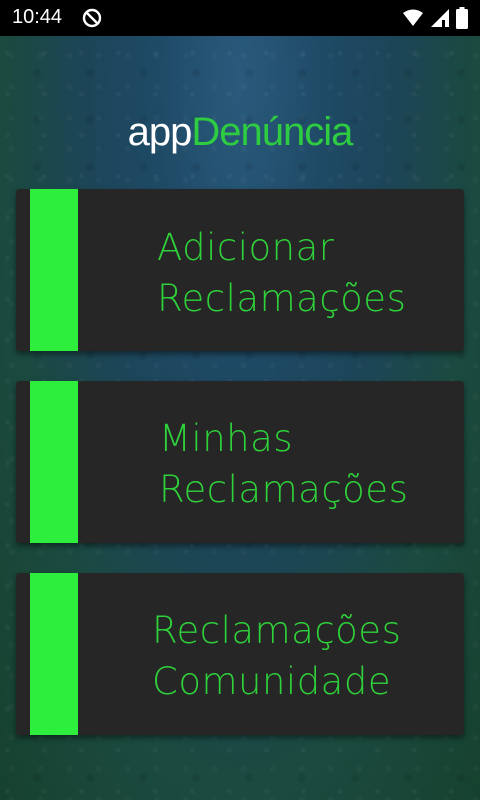  I want to click on app-title-prefix: app, so click(160, 132).